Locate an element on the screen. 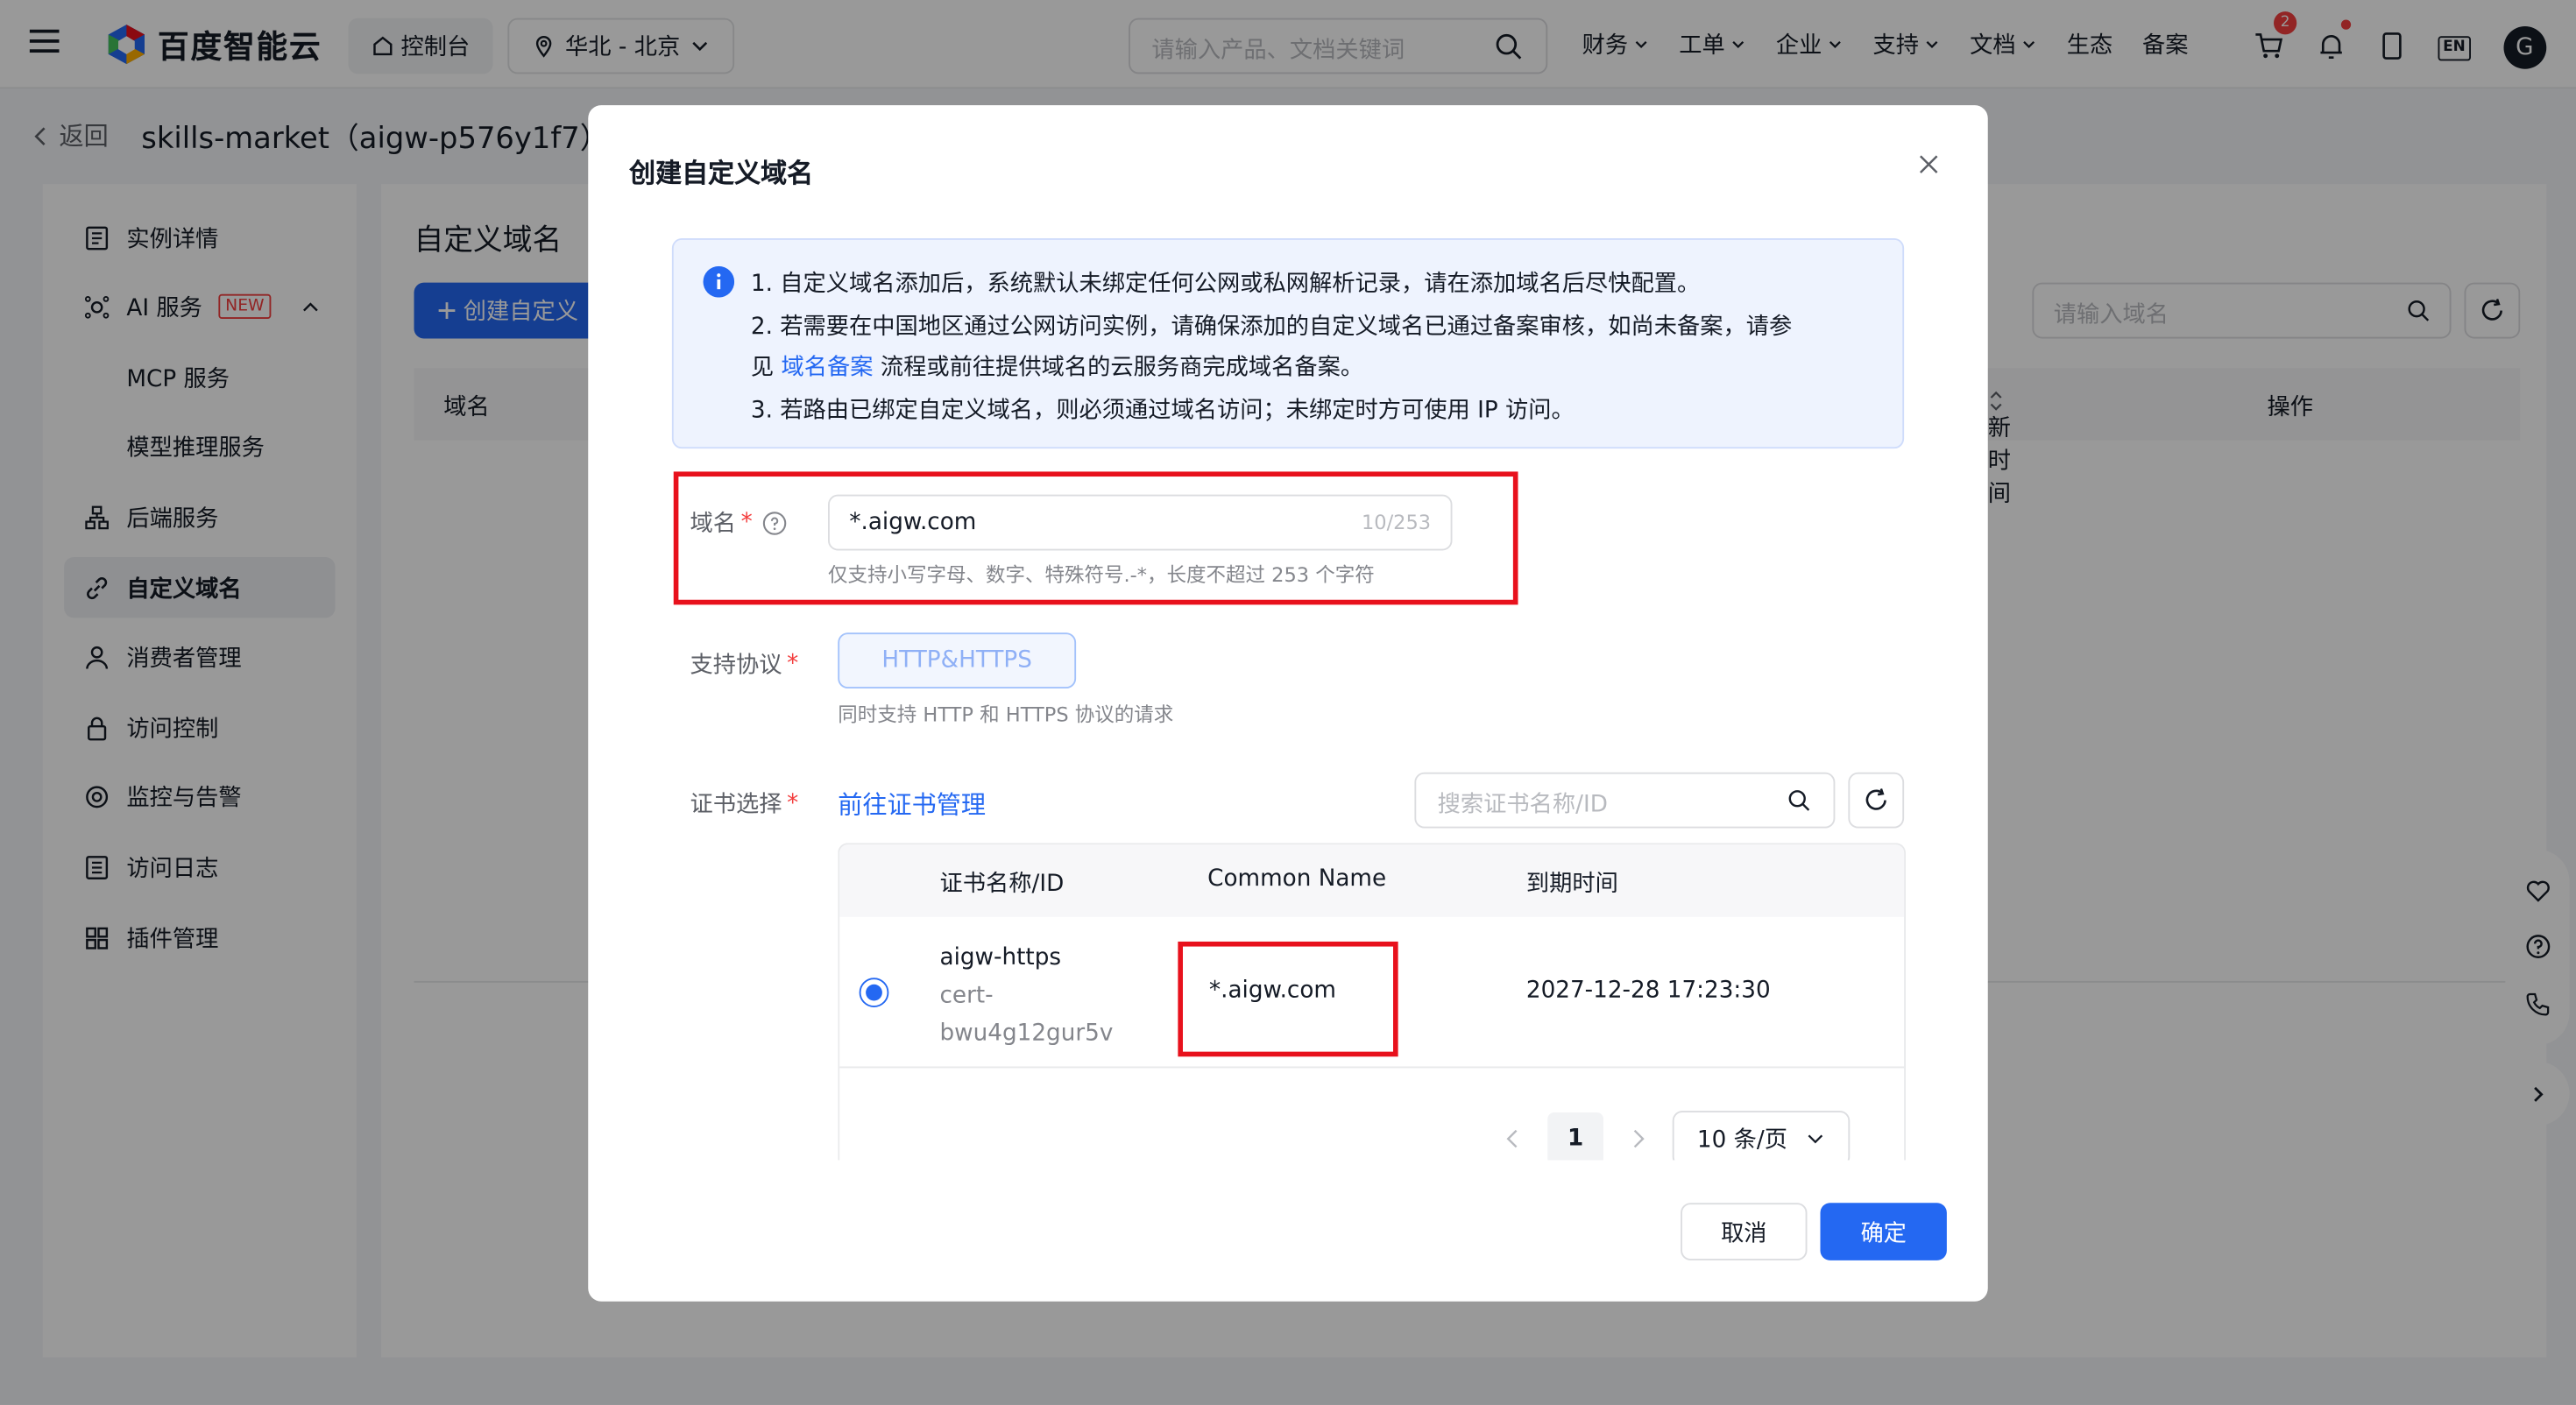 This screenshot has height=1405, width=2576. domain-char-count: 10/253 is located at coordinates (1396, 522).